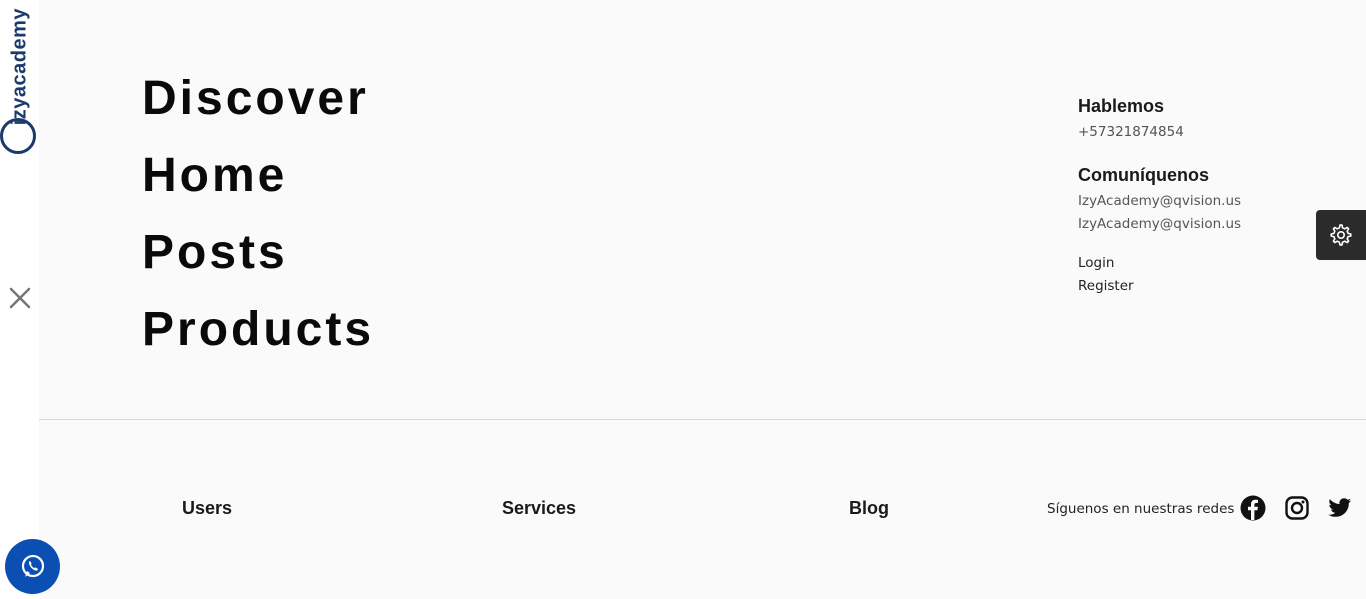 The width and height of the screenshot is (1366, 599). I want to click on menu-item-products: Products, so click(258, 329).